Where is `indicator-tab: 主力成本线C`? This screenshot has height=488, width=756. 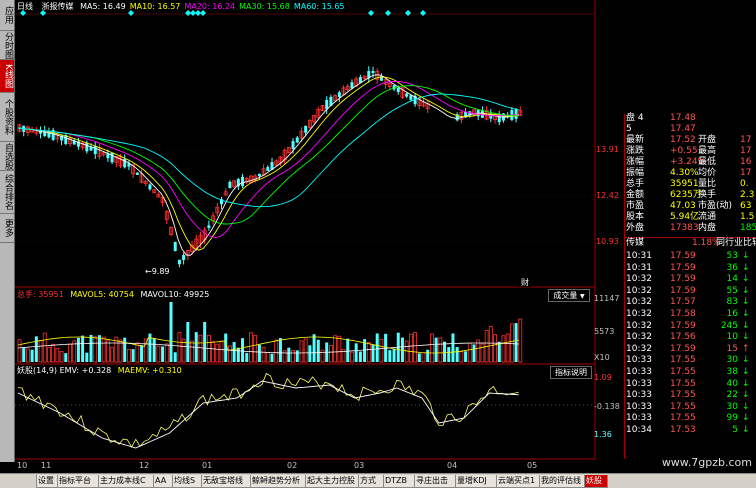 indicator-tab: 主力成本线C is located at coordinates (126, 481).